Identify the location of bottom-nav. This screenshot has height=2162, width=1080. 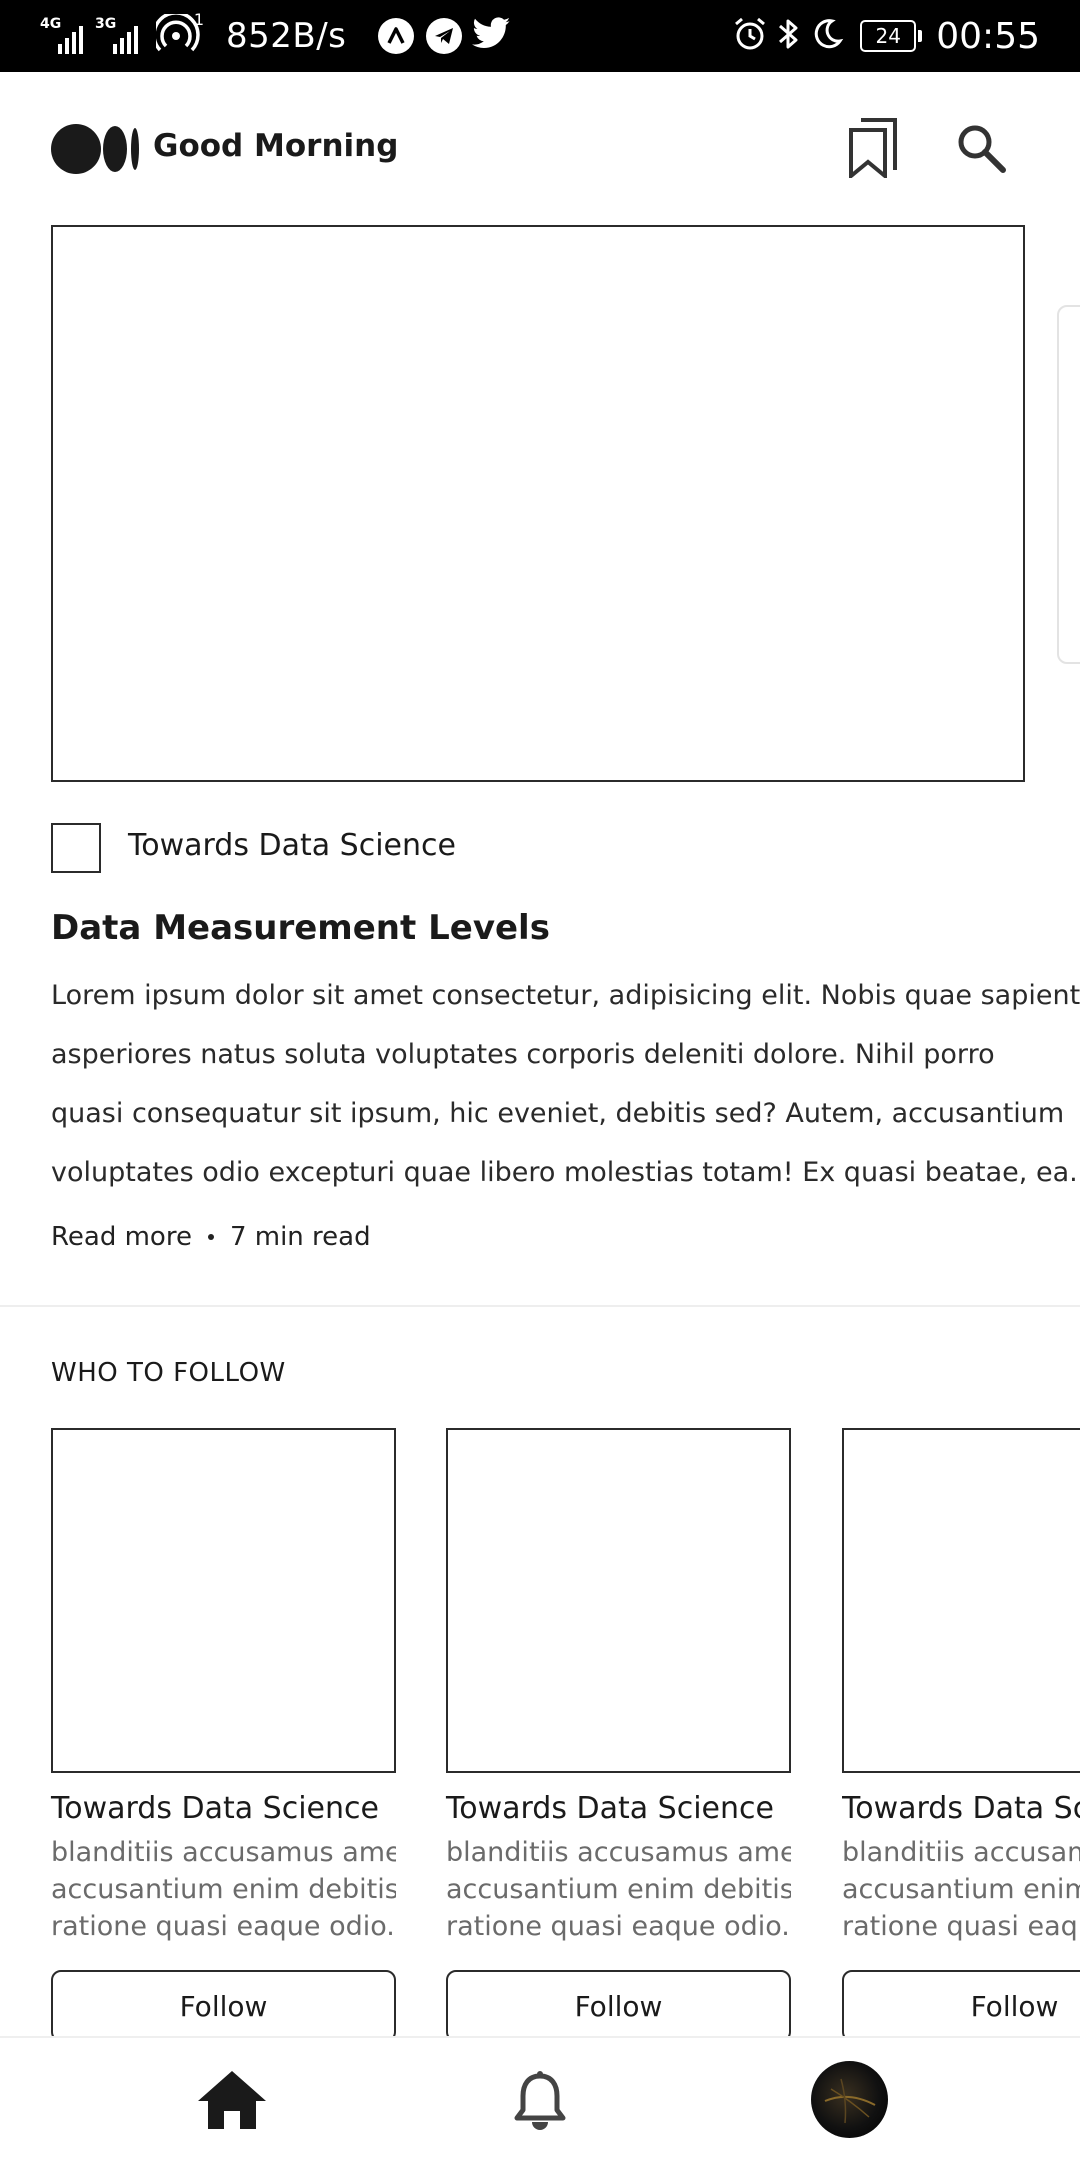
(540, 2099).